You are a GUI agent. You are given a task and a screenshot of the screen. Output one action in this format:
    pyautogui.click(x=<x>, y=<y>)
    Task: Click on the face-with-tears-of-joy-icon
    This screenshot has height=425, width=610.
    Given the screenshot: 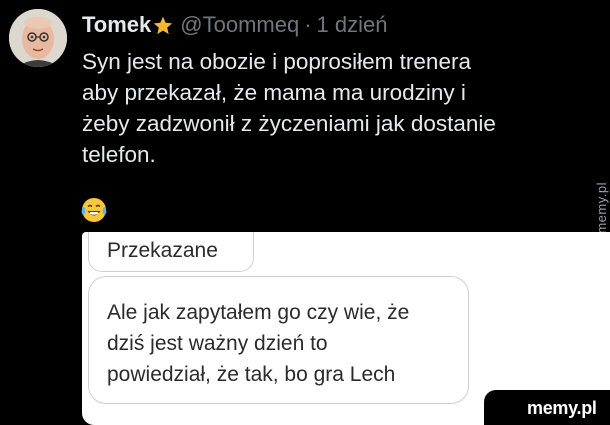 What is the action you would take?
    pyautogui.click(x=94, y=210)
    